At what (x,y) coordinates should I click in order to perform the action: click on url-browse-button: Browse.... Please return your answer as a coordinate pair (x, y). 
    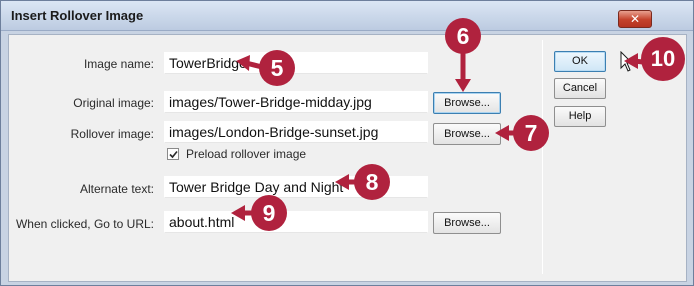
    Looking at the image, I should click on (467, 223).